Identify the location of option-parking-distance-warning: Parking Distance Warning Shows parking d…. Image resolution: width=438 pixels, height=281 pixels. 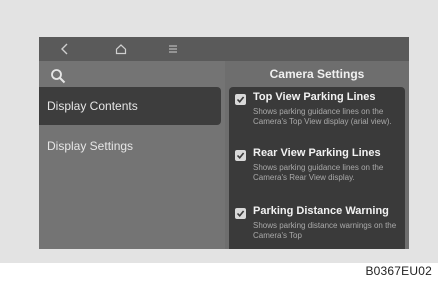
(317, 227).